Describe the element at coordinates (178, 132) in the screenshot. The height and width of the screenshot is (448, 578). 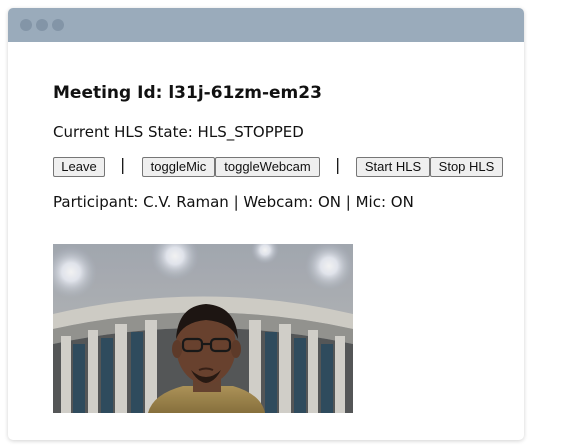
I see `hls-state-text: Current HLS State: HLS_STOPPED` at that location.